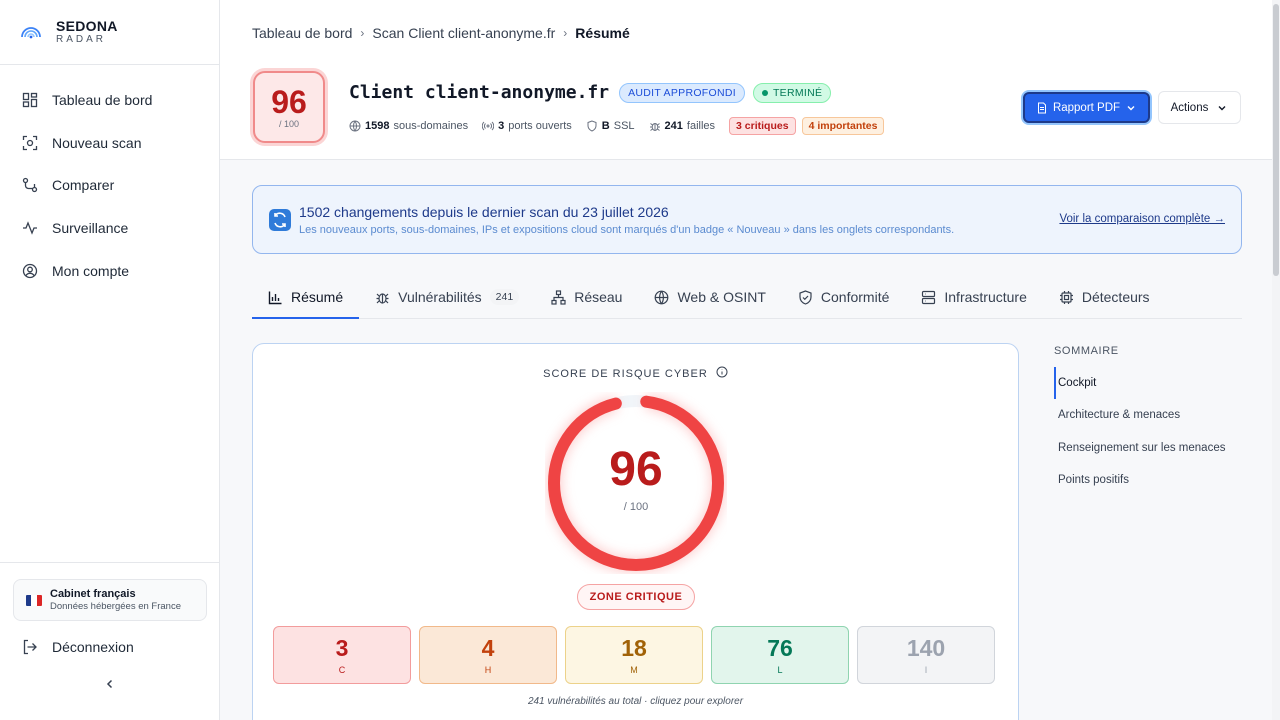 The width and height of the screenshot is (1280, 720). I want to click on tab-label: Résumé, so click(317, 297).